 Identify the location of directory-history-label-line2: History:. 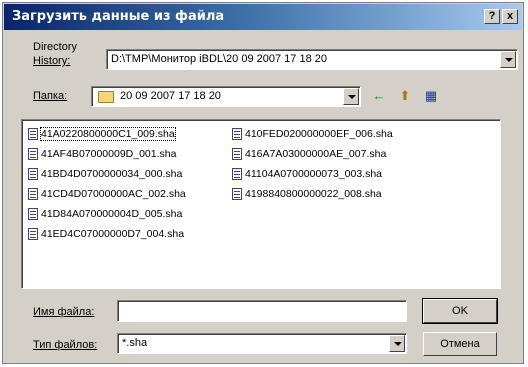
(52, 61).